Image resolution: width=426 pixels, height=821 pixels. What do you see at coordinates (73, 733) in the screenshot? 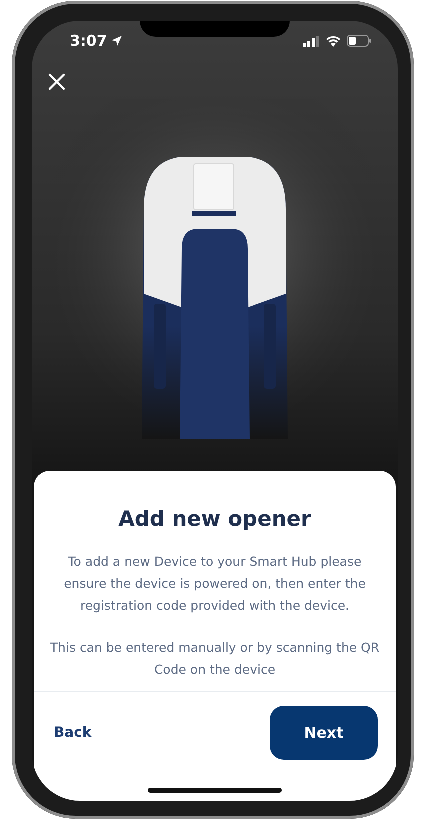
I see `back-button: Back` at bounding box center [73, 733].